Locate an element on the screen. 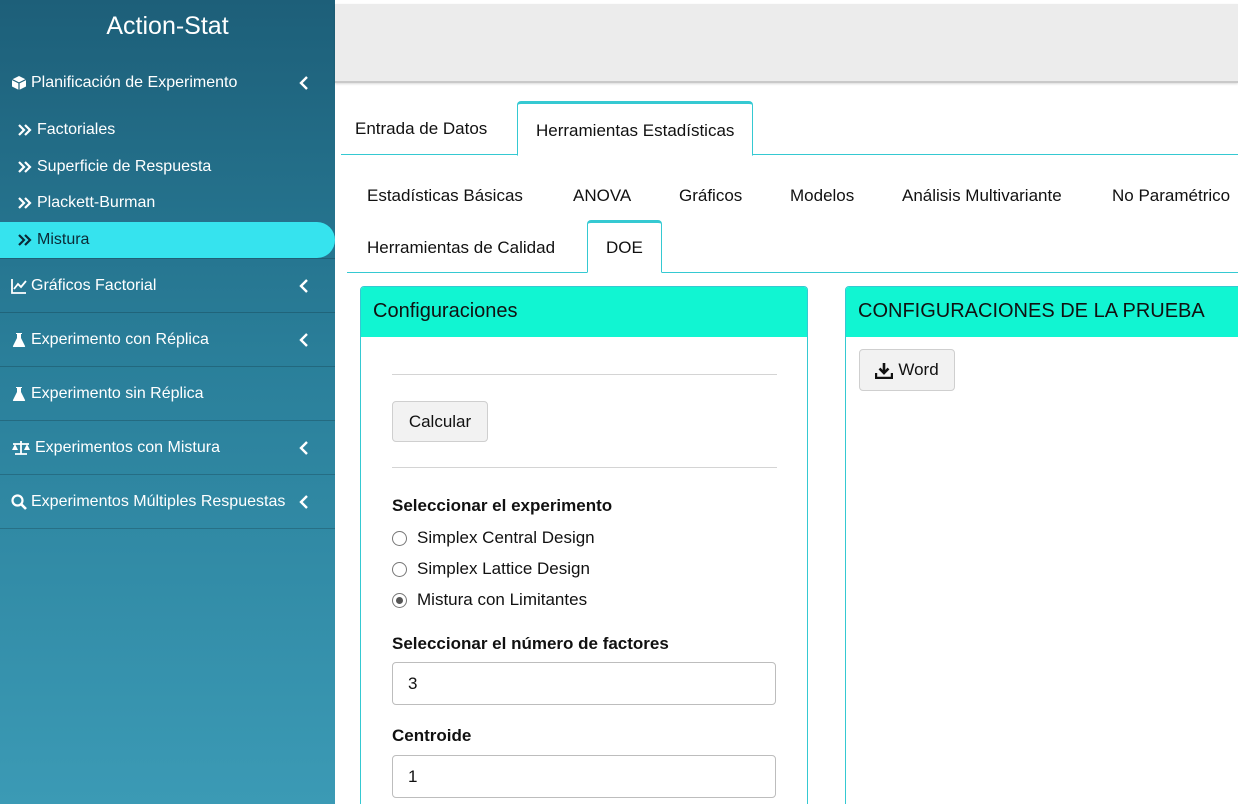 This screenshot has width=1238, height=804. sidebar-item-label: Experimento sin Réplica is located at coordinates (117, 393).